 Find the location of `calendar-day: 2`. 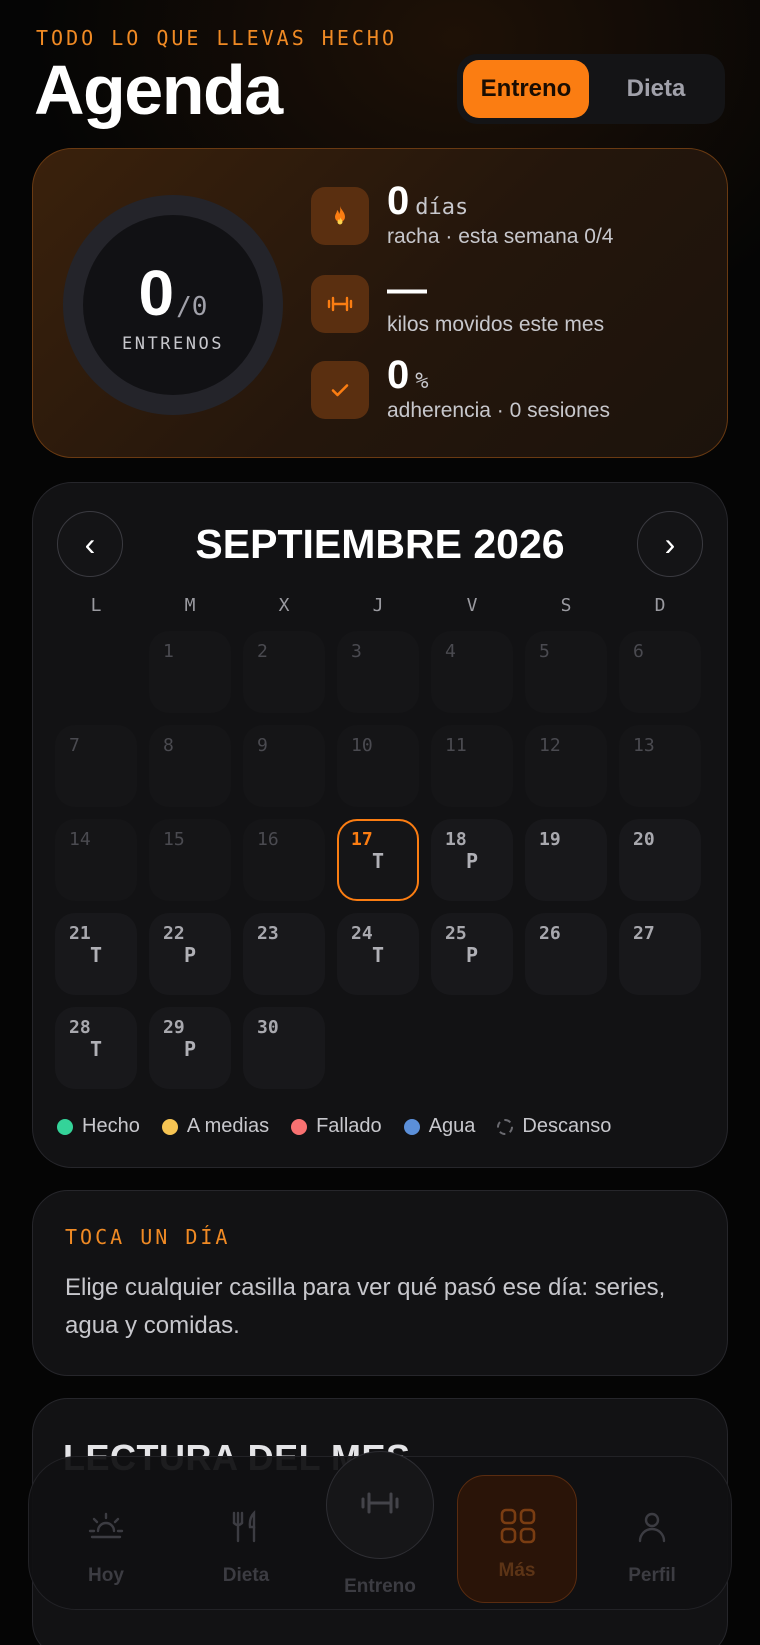

calendar-day: 2 is located at coordinates (284, 672).